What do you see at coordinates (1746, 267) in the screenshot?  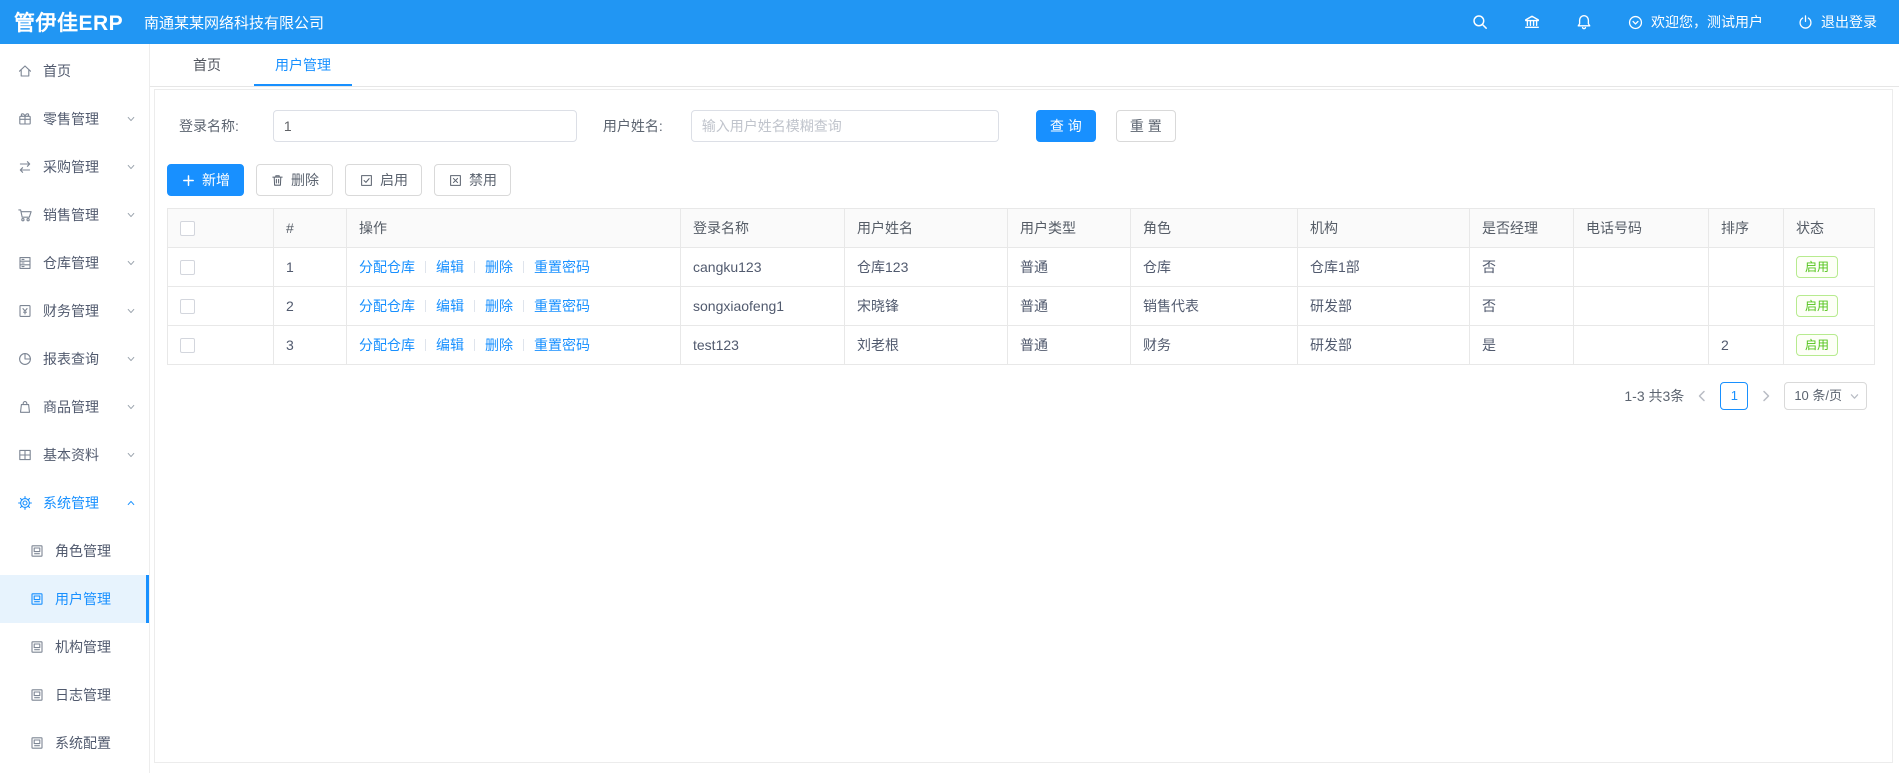 I see `cell-sort` at bounding box center [1746, 267].